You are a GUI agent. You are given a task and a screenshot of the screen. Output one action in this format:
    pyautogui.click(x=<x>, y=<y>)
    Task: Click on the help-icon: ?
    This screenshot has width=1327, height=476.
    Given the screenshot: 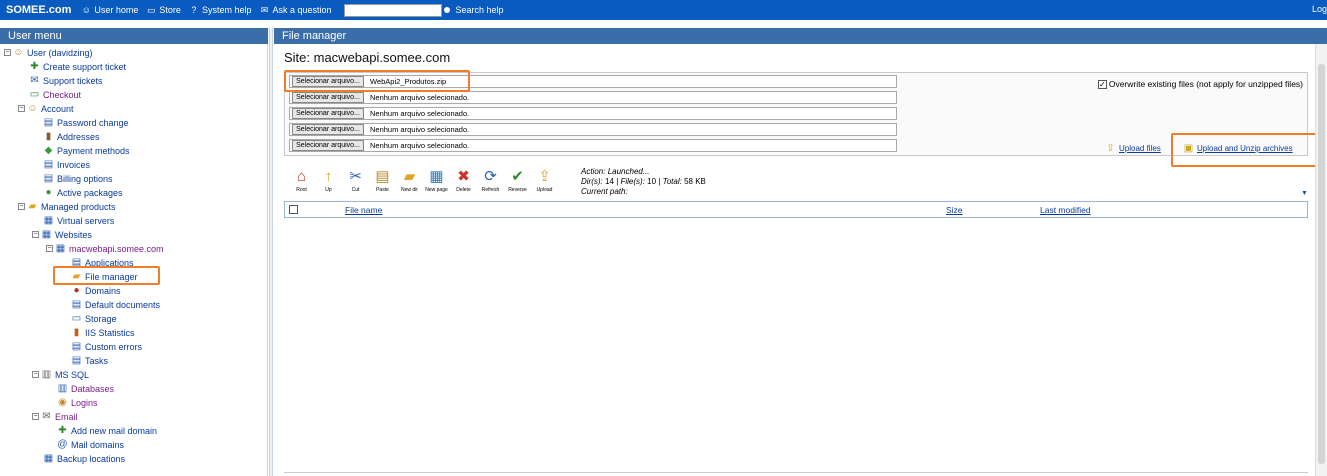 What is the action you would take?
    pyautogui.click(x=194, y=10)
    